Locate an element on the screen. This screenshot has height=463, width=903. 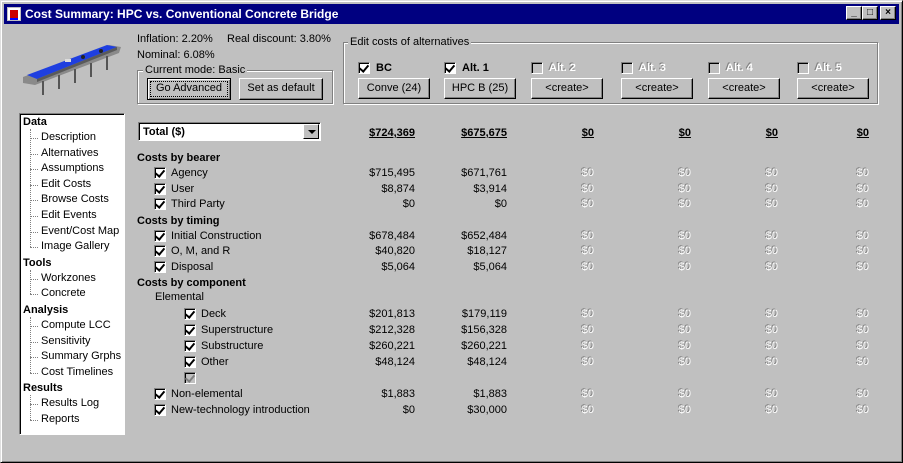
nav-item-alternatives: Alternatives is located at coordinates (69, 153).